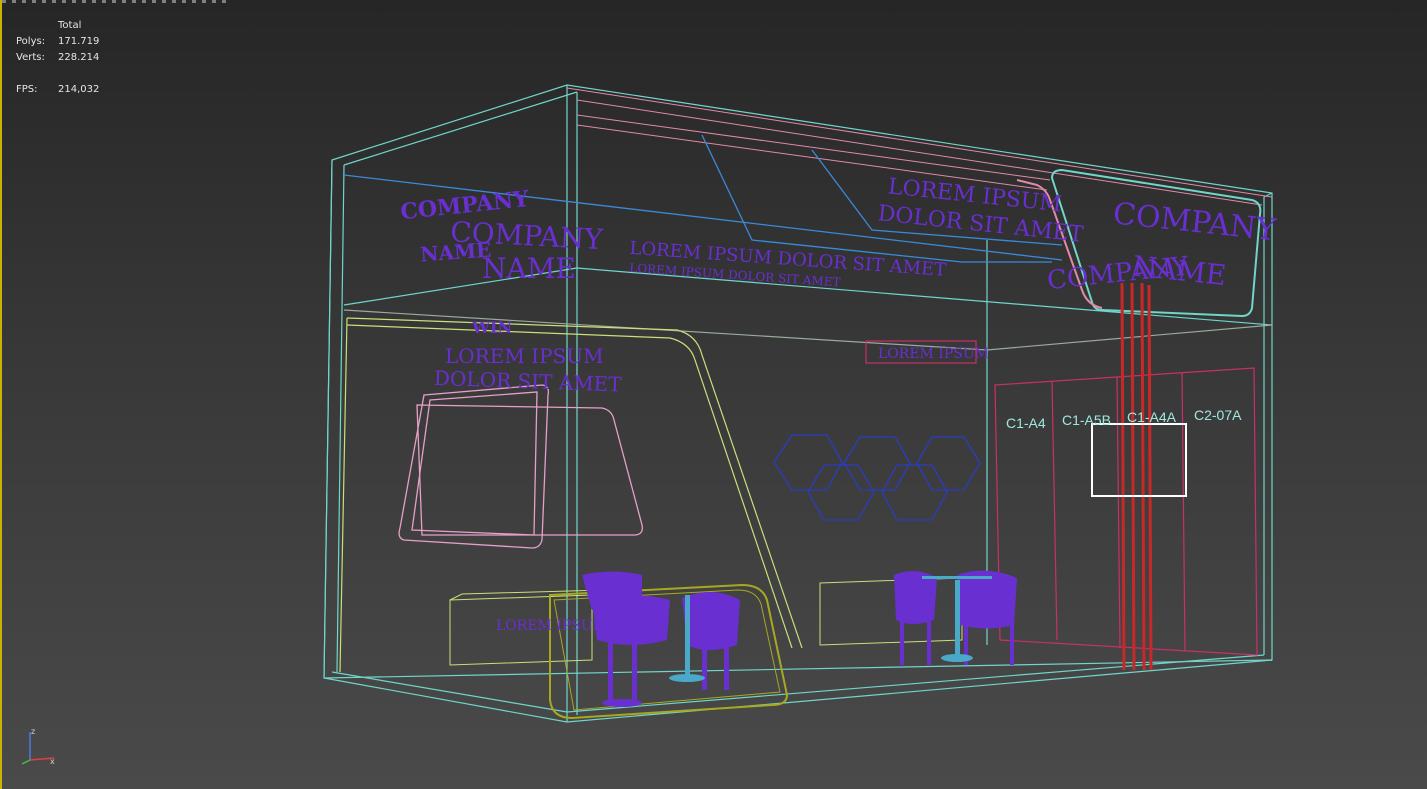 The height and width of the screenshot is (789, 1427). Describe the element at coordinates (1118, 273) in the screenshot. I see `right-logo-alt: COMPANY` at that location.